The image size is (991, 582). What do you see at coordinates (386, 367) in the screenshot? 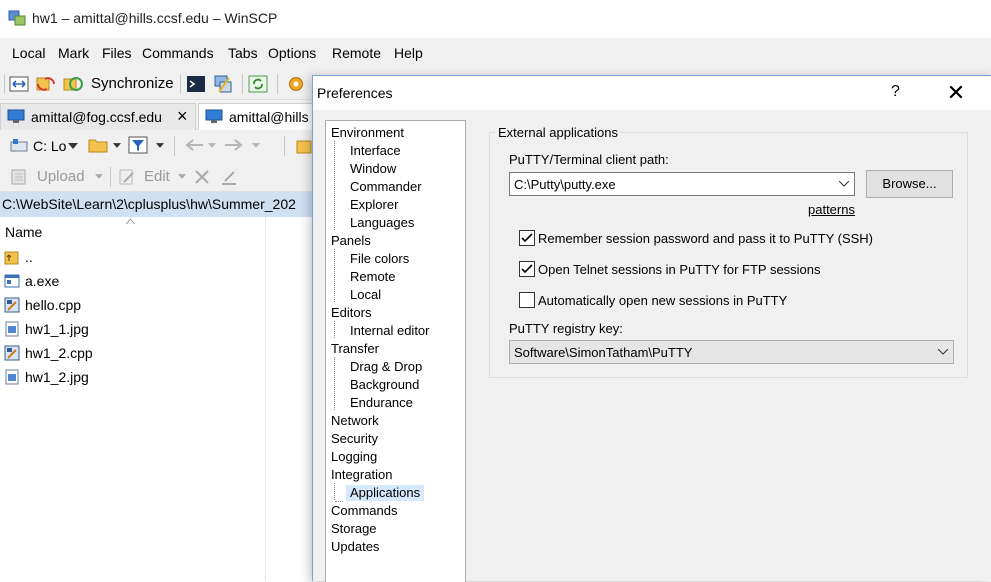
I see `tree-item-drag-drop: Drag & Drop` at bounding box center [386, 367].